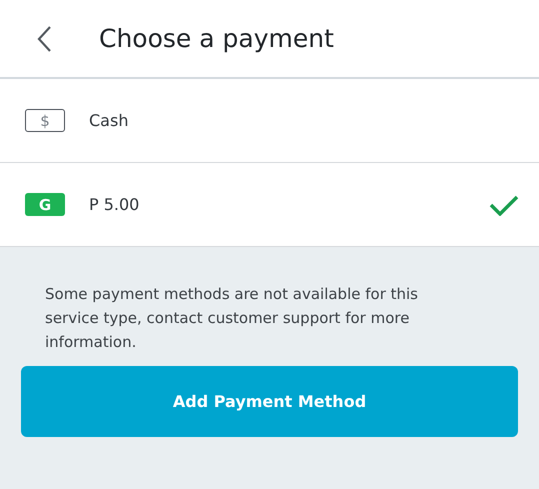 The image size is (539, 489). I want to click on wallet-icon: G, so click(45, 204).